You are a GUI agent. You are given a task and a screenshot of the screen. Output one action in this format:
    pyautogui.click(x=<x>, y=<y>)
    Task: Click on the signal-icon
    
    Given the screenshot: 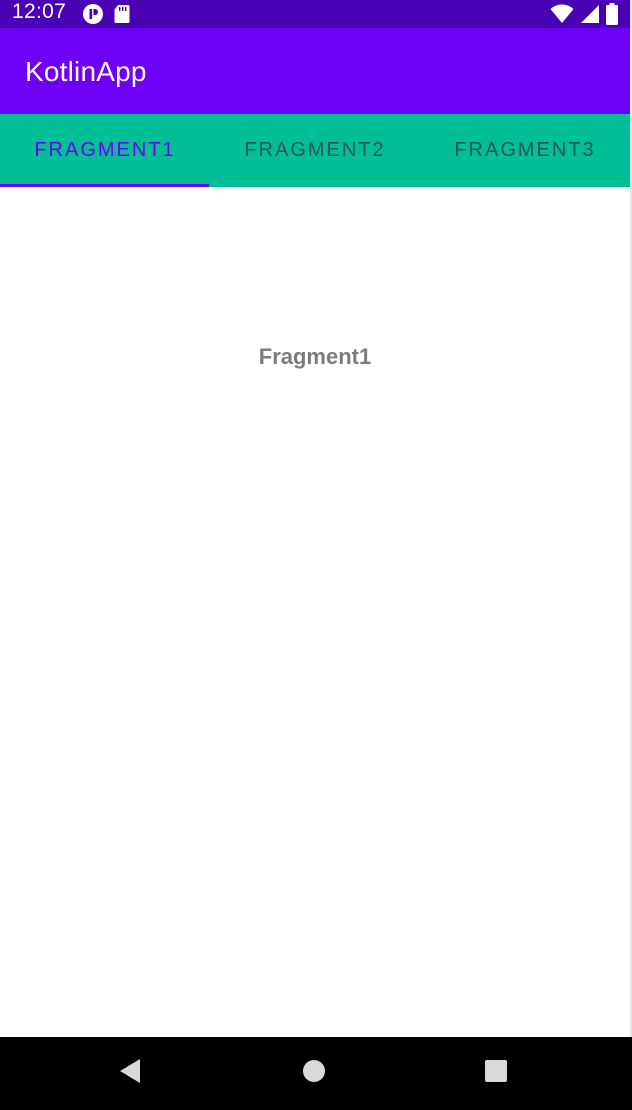 What is the action you would take?
    pyautogui.click(x=590, y=14)
    